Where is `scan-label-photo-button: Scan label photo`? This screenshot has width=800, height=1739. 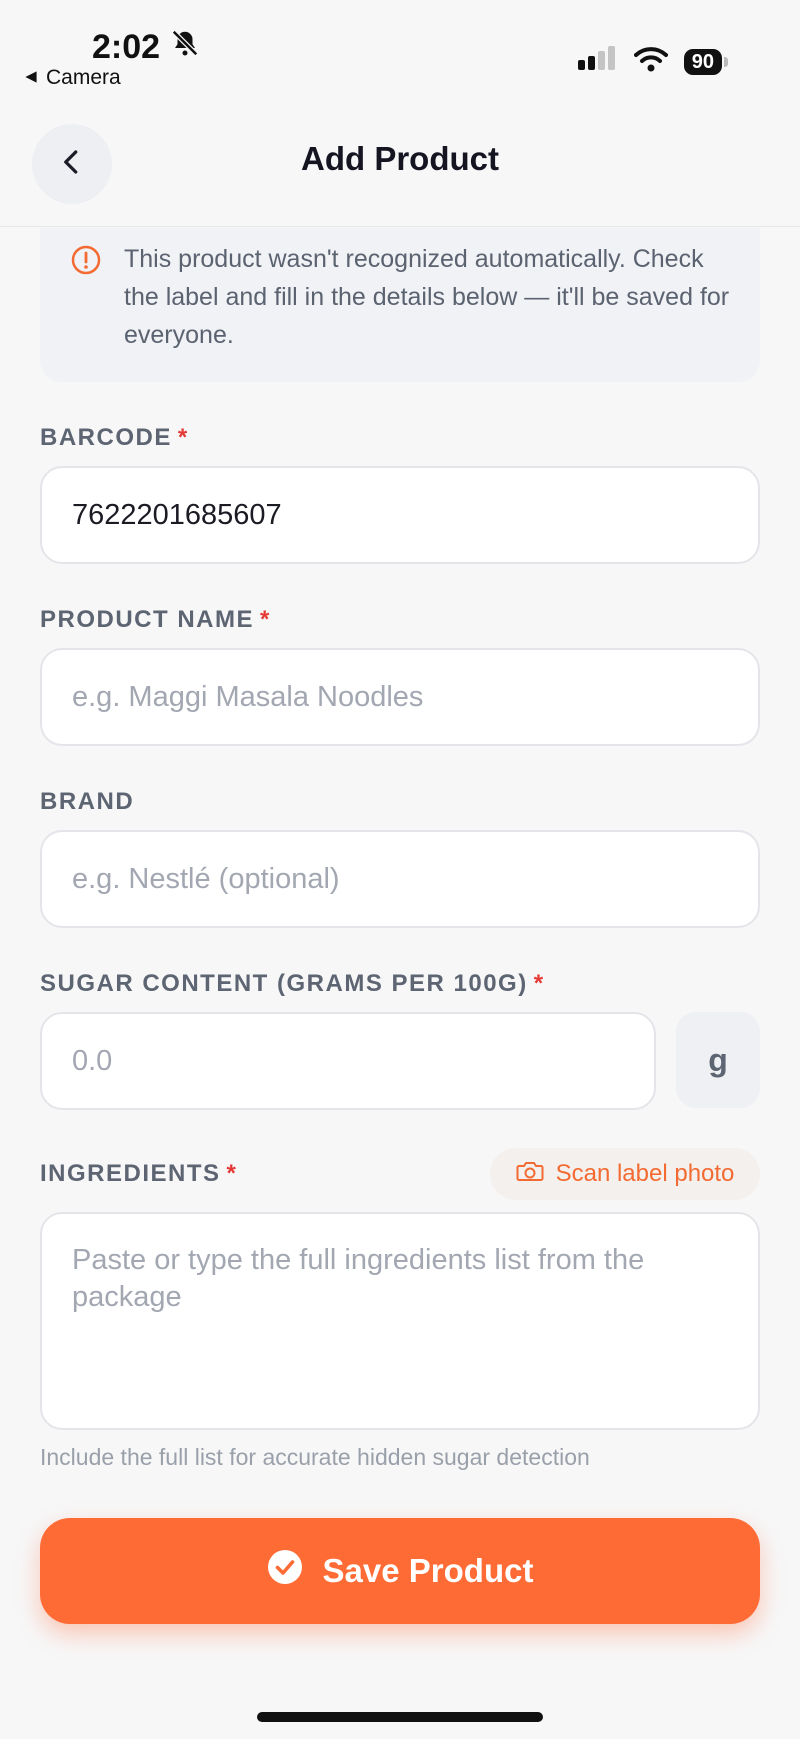
scan-label-photo-button: Scan label photo is located at coordinates (625, 1174).